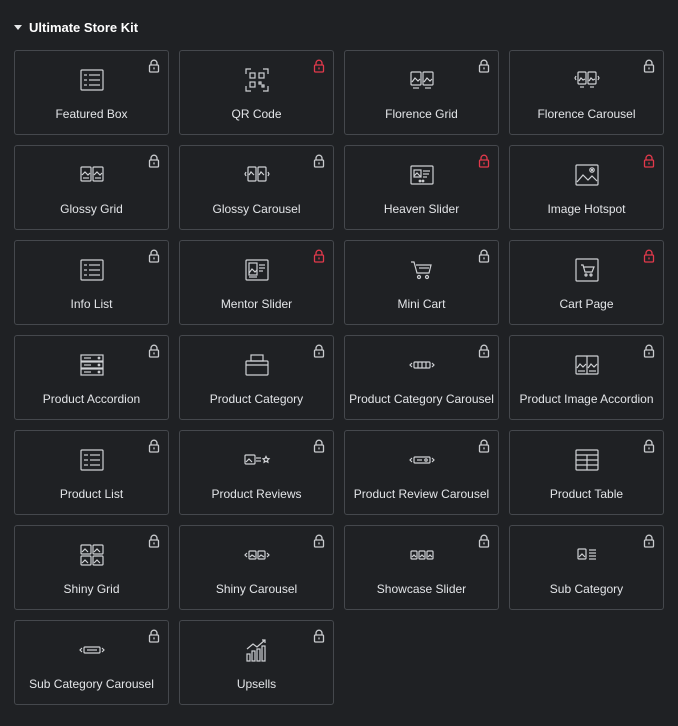  Describe the element at coordinates (257, 80) in the screenshot. I see `qr-code-icon` at that location.